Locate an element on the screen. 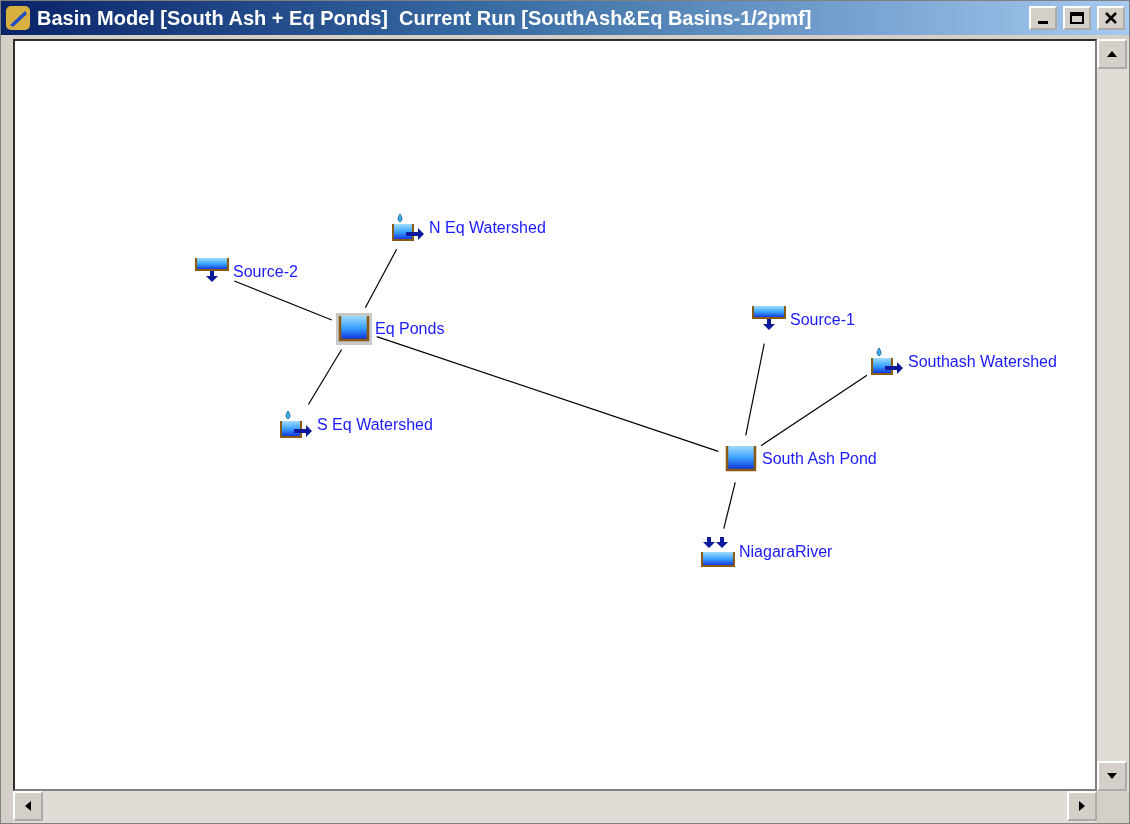 This screenshot has width=1130, height=824. left-arrow-icon is located at coordinates (28, 806).